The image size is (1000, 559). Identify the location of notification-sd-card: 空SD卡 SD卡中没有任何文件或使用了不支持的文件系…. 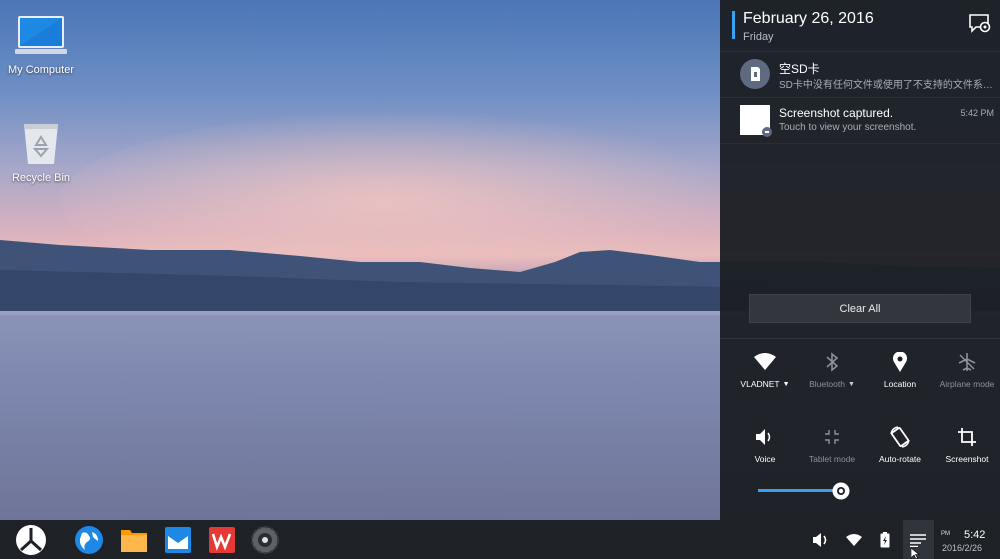
(860, 75).